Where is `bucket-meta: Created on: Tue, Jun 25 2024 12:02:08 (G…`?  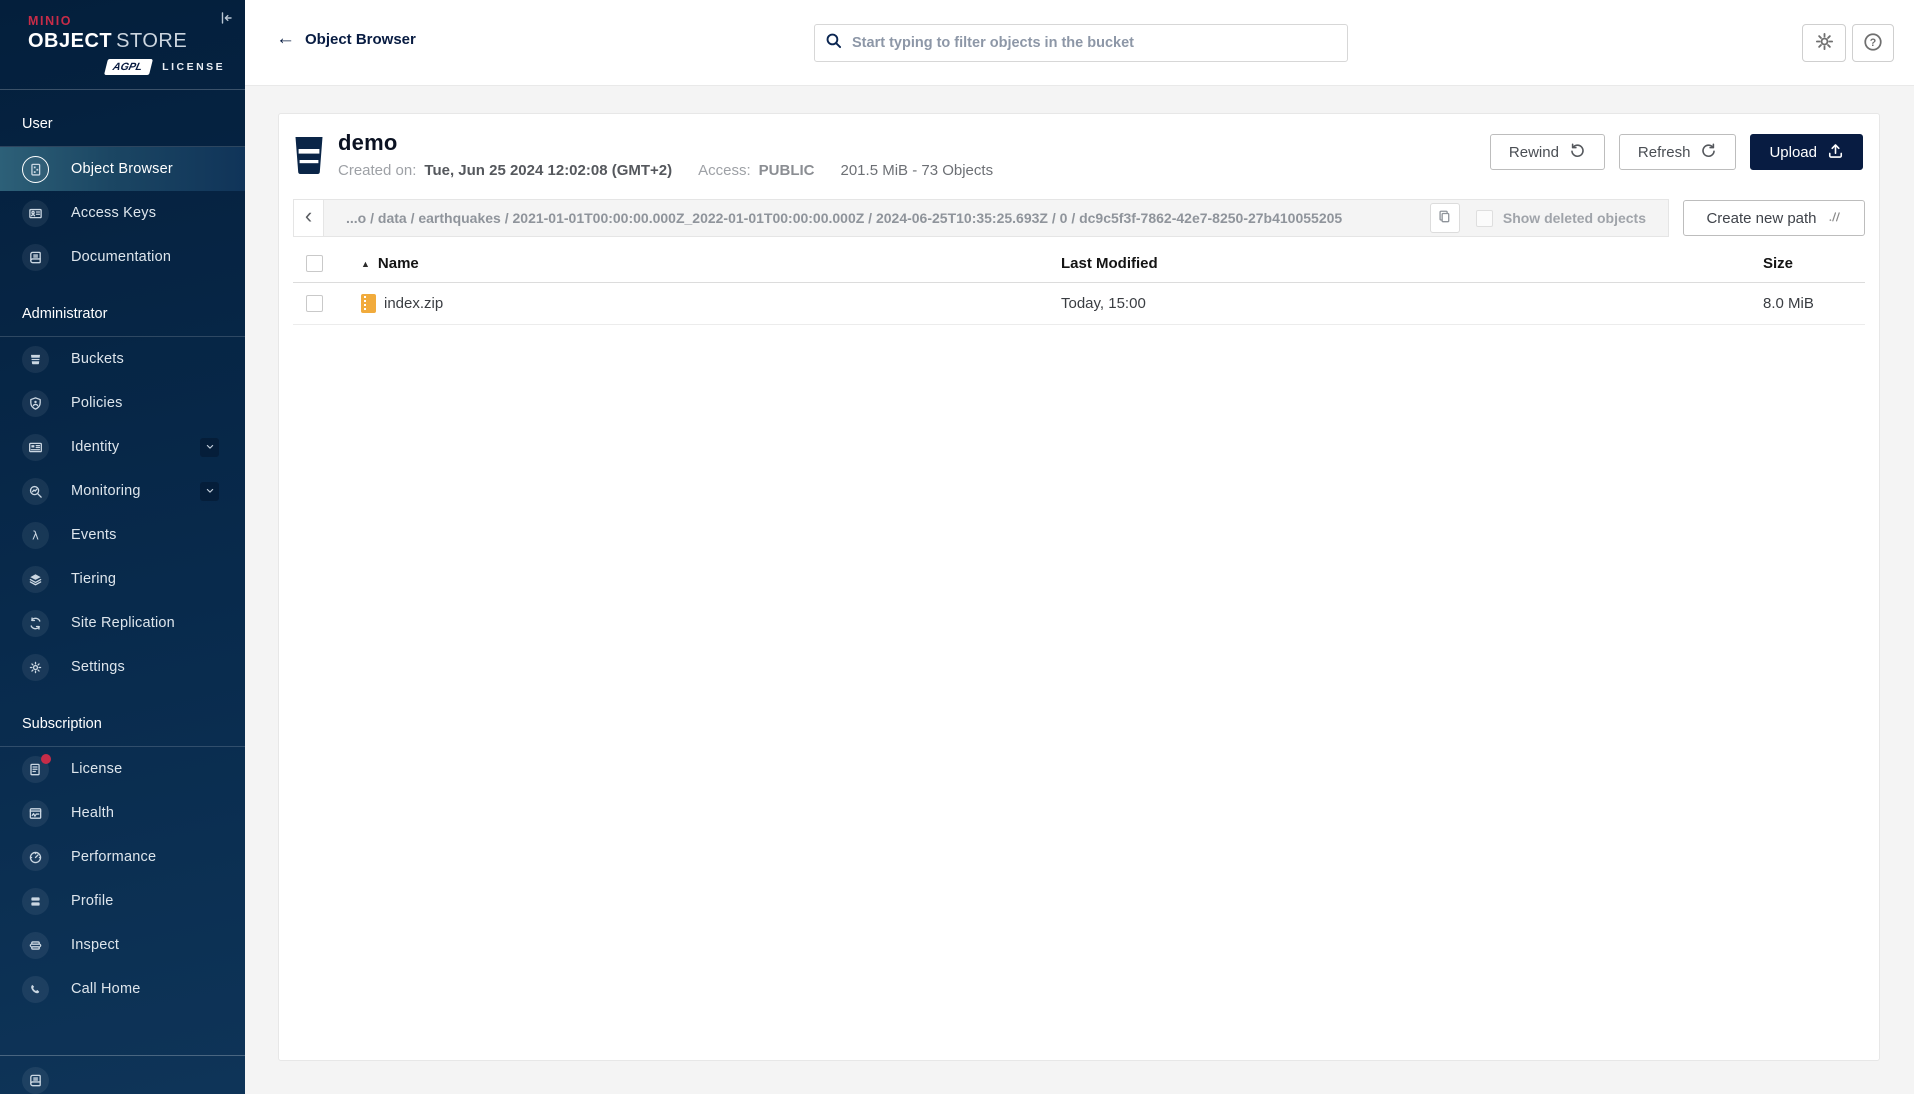
bucket-meta: Created on: Tue, Jun 25 2024 12:02:08 (G… is located at coordinates (665, 170).